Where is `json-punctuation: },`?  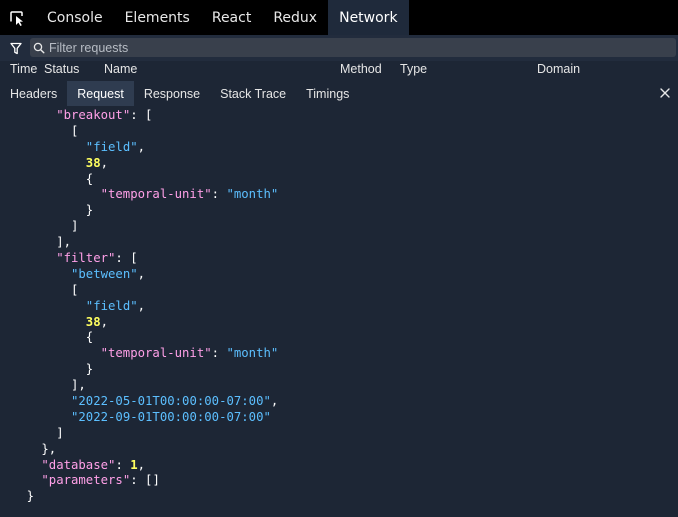 json-punctuation: }, is located at coordinates (49, 448).